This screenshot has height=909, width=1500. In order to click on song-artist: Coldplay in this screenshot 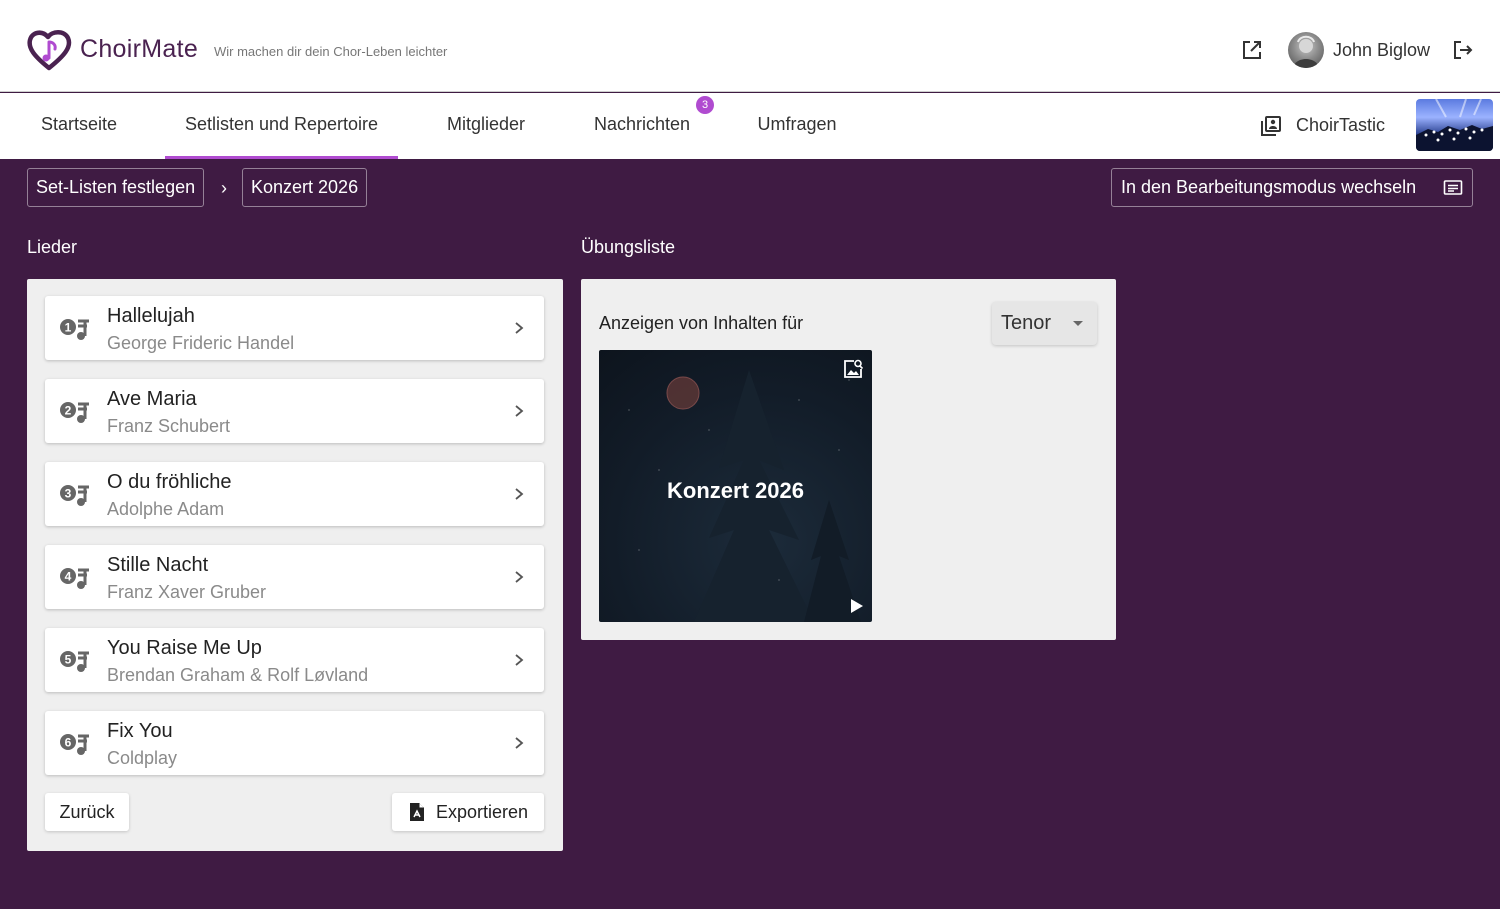, I will do `click(142, 758)`.